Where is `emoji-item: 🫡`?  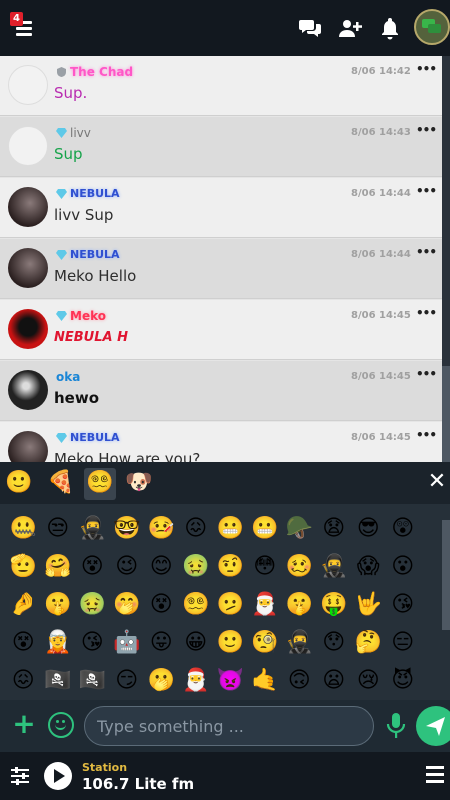
emoji-item: 🫡 is located at coordinates (23, 567).